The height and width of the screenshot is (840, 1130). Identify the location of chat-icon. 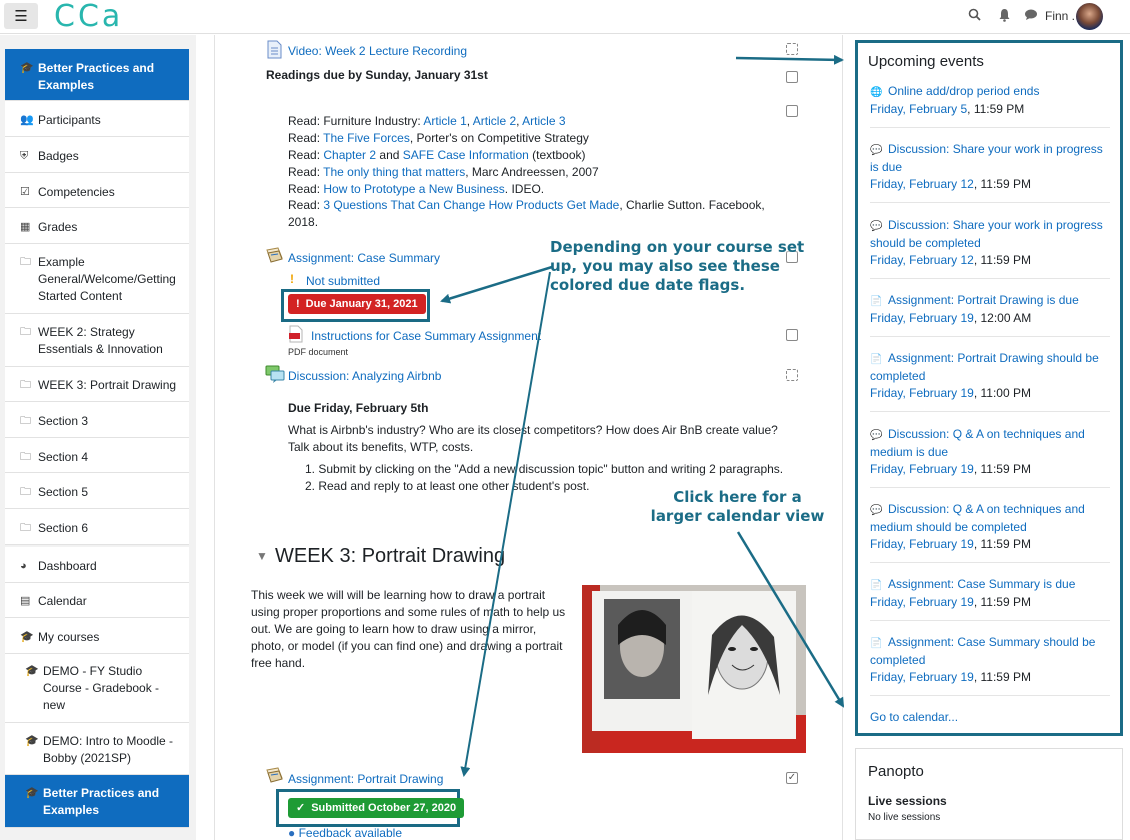
(1031, 16).